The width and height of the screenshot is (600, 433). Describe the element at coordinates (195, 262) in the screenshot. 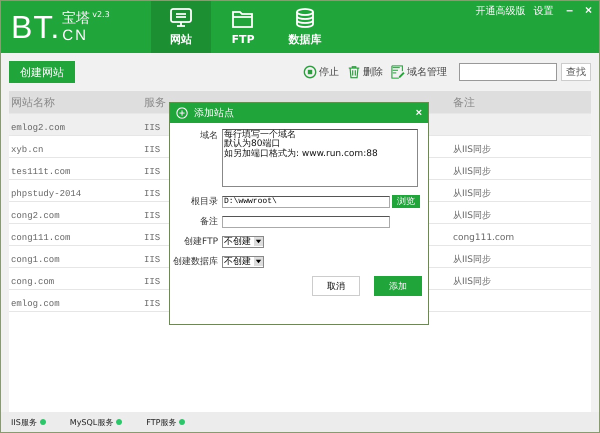

I see `field-label: 创建数据库` at that location.